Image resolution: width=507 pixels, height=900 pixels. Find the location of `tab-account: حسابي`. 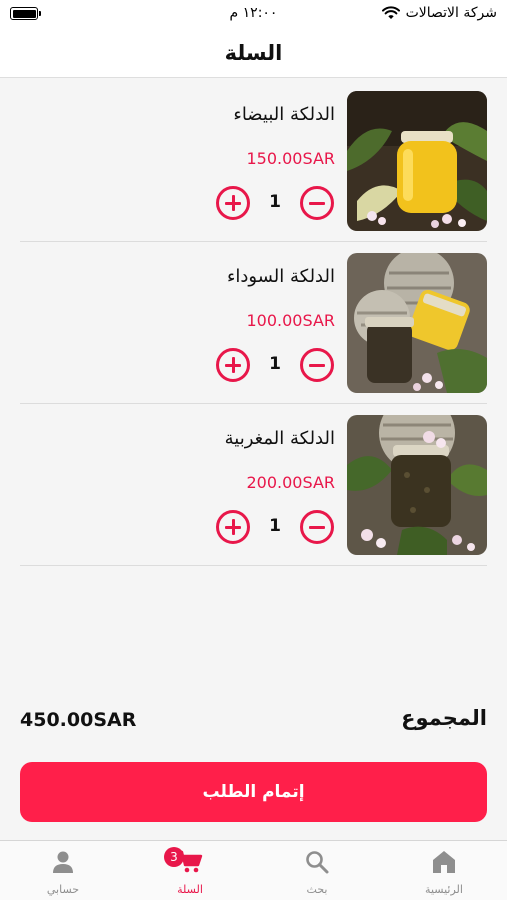

tab-account: حسابي is located at coordinates (63, 870).